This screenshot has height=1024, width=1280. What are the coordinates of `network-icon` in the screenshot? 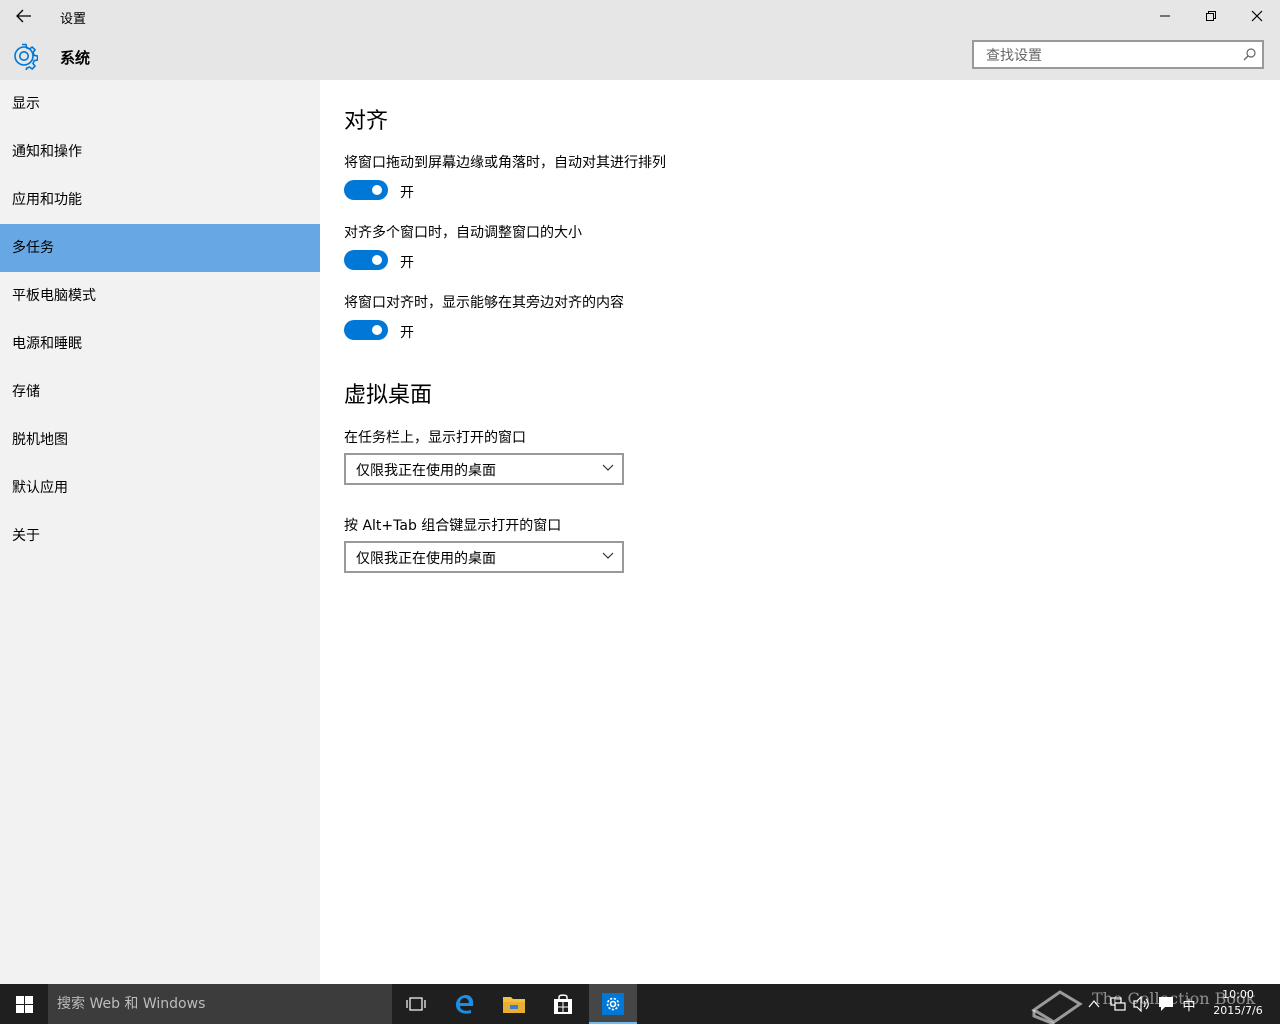 It's located at (1118, 1004).